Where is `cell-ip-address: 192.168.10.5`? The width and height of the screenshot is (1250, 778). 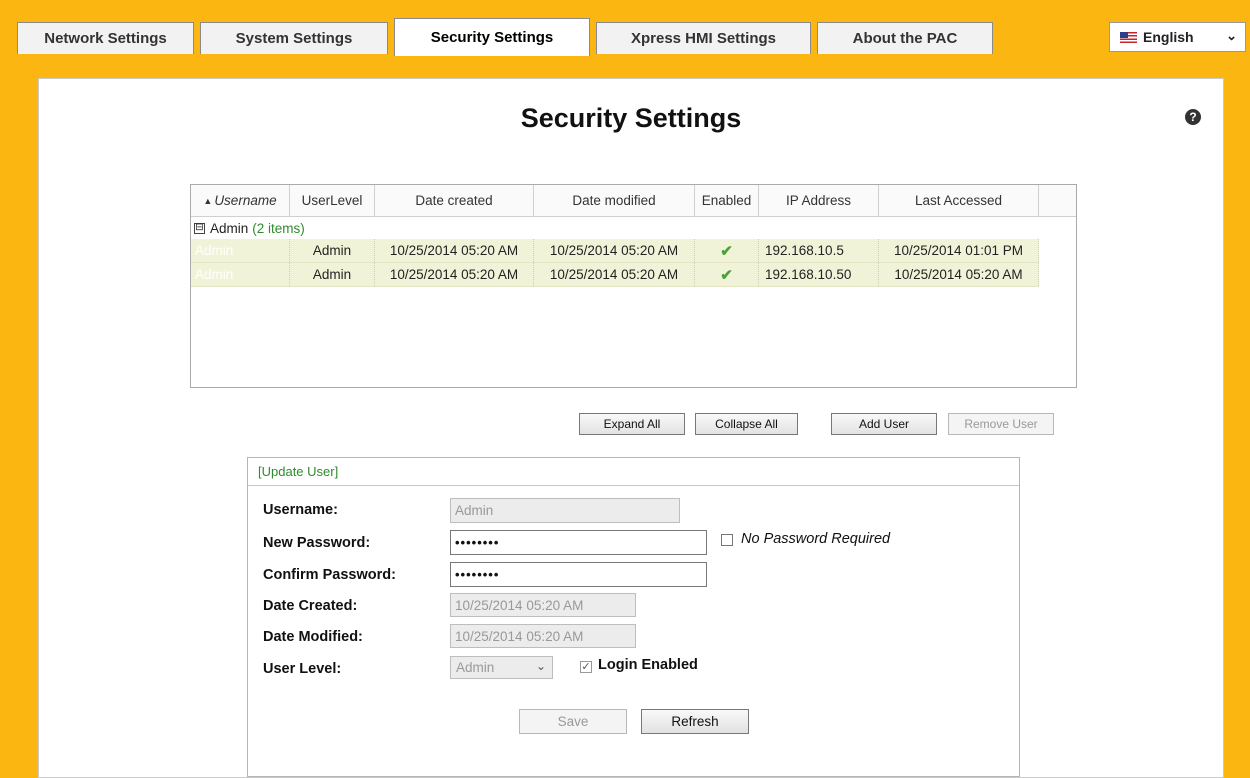
cell-ip-address: 192.168.10.5 is located at coordinates (819, 250).